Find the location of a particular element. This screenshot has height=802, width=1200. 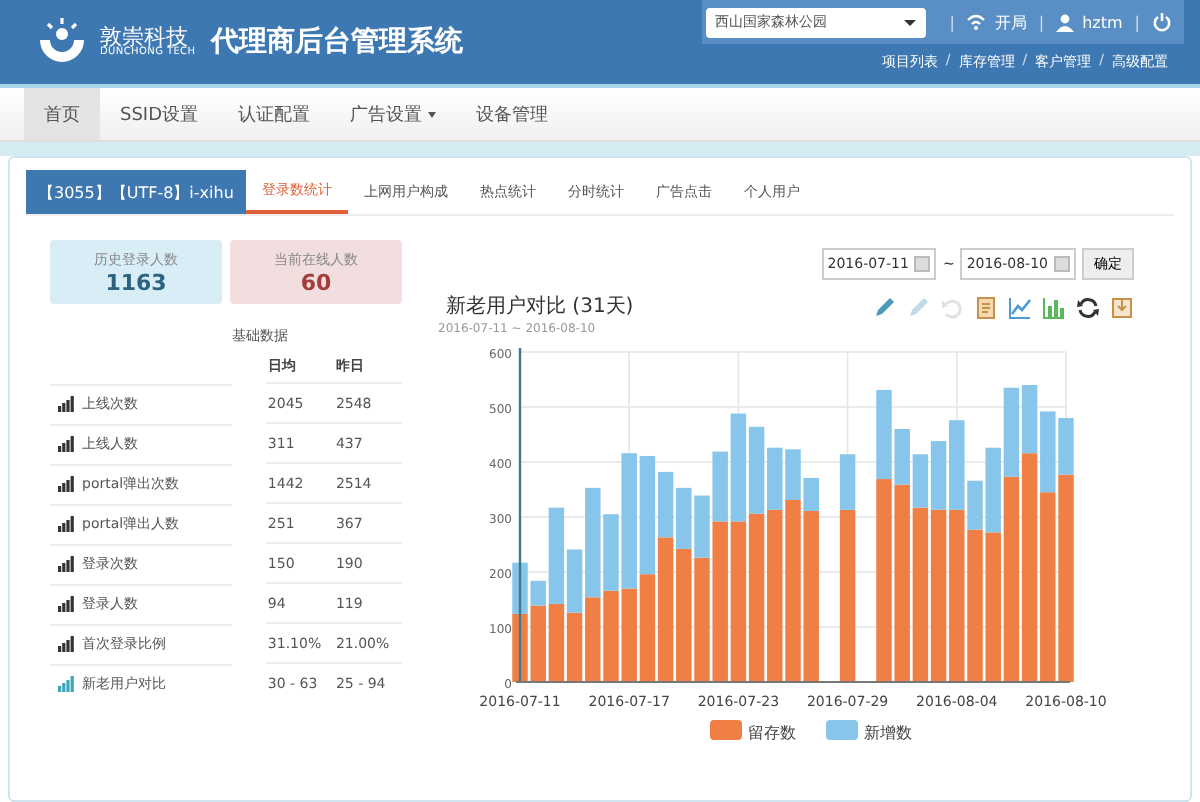

app-title: 代理商后台管理系统 is located at coordinates (337, 42).